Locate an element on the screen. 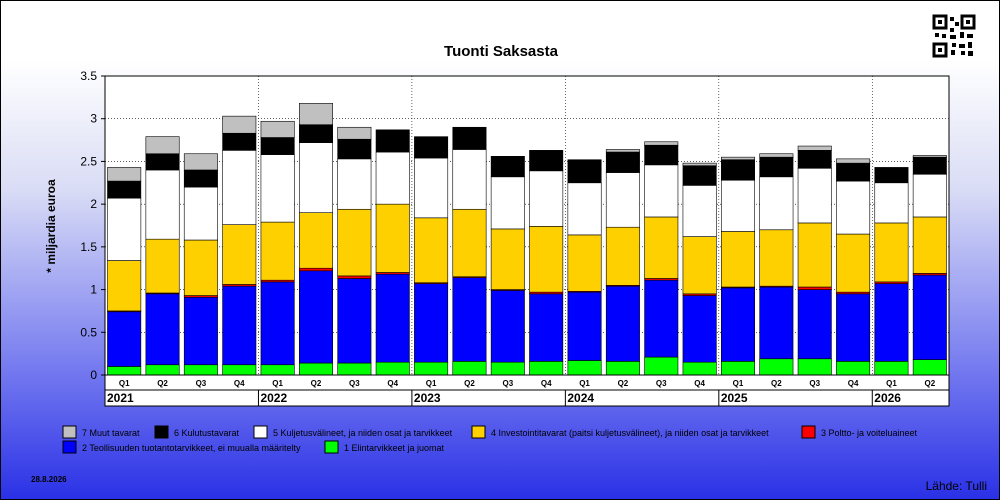 The width and height of the screenshot is (1000, 500). year-axis is located at coordinates (527, 398).